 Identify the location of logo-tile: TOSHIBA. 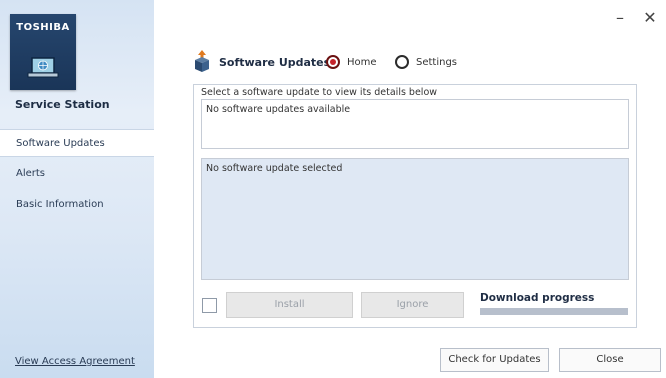
(43, 52).